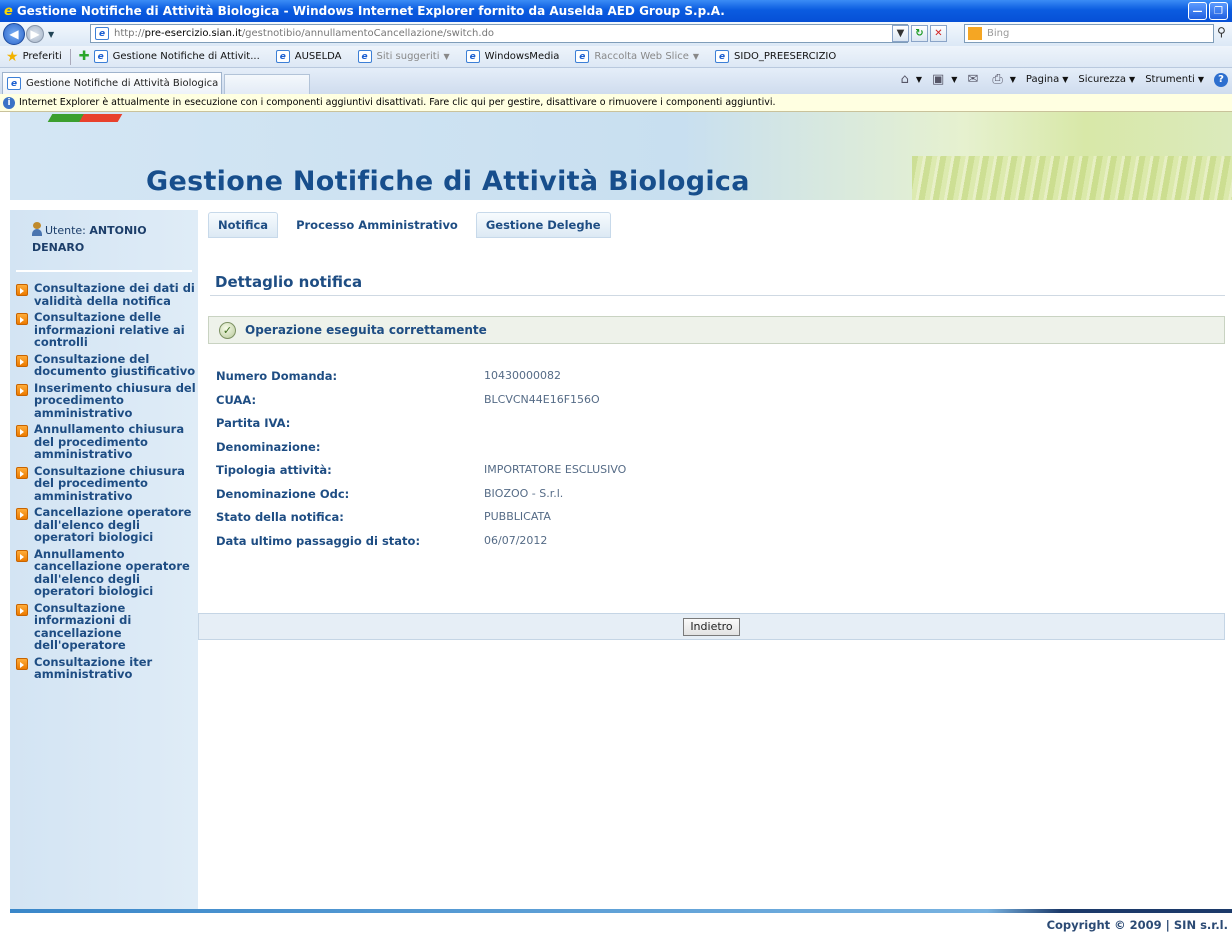 Image resolution: width=1232 pixels, height=938 pixels. Describe the element at coordinates (193, 33) in the screenshot. I see `url-domain: pre-esercizio.sian.it` at that location.